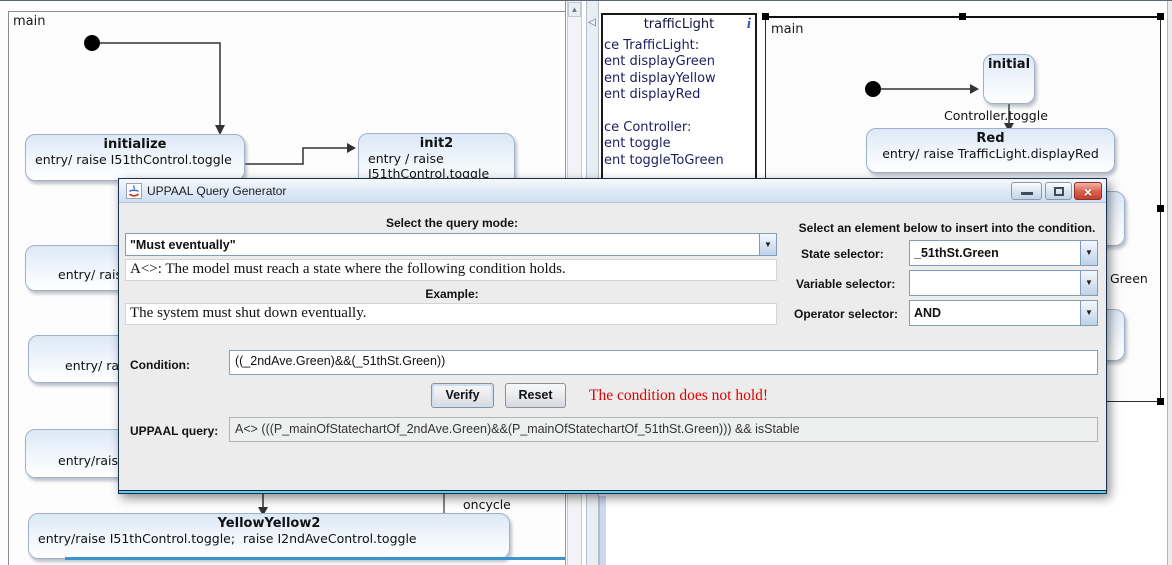  I want to click on query-mode-dropdown-arrow: ▼, so click(767, 244).